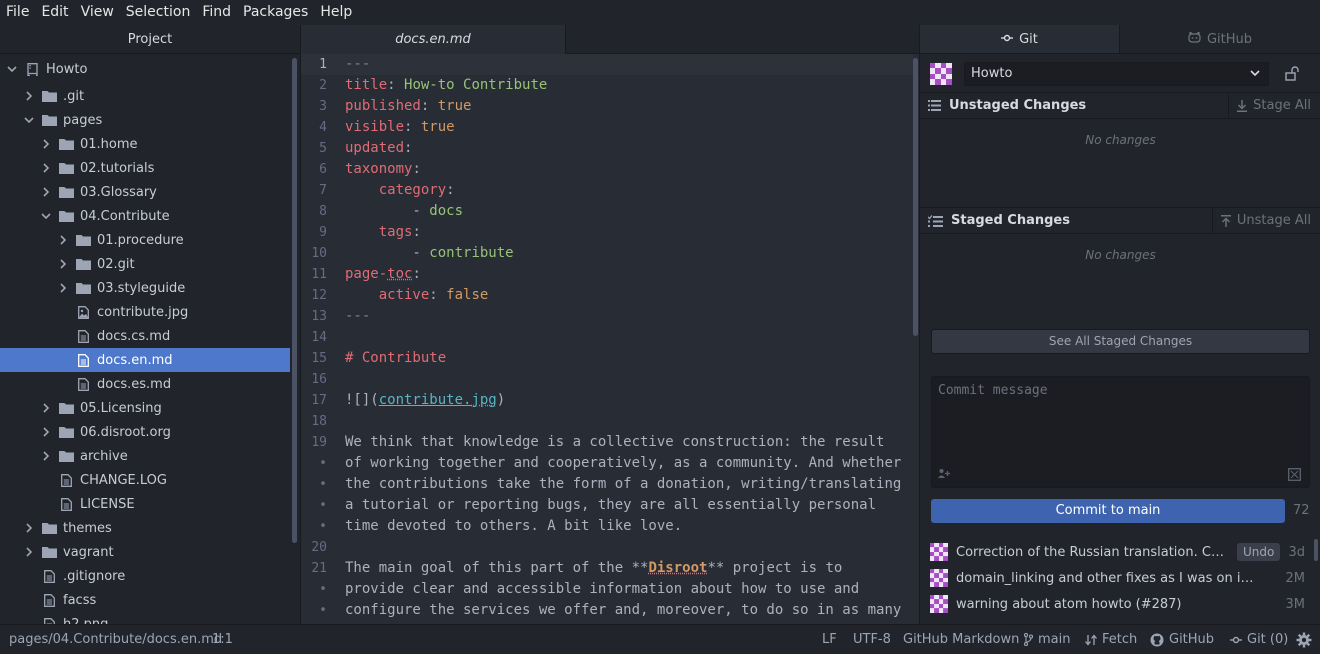  I want to click on tree-folder-03-styleguide: 03.styleguide, so click(145, 288).